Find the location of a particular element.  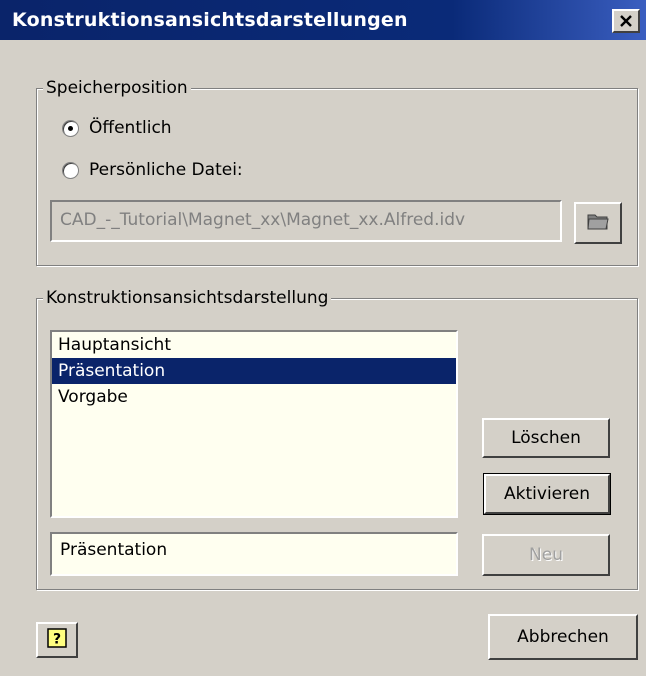

radio-personal: Persönliche Datei: is located at coordinates (152, 170).